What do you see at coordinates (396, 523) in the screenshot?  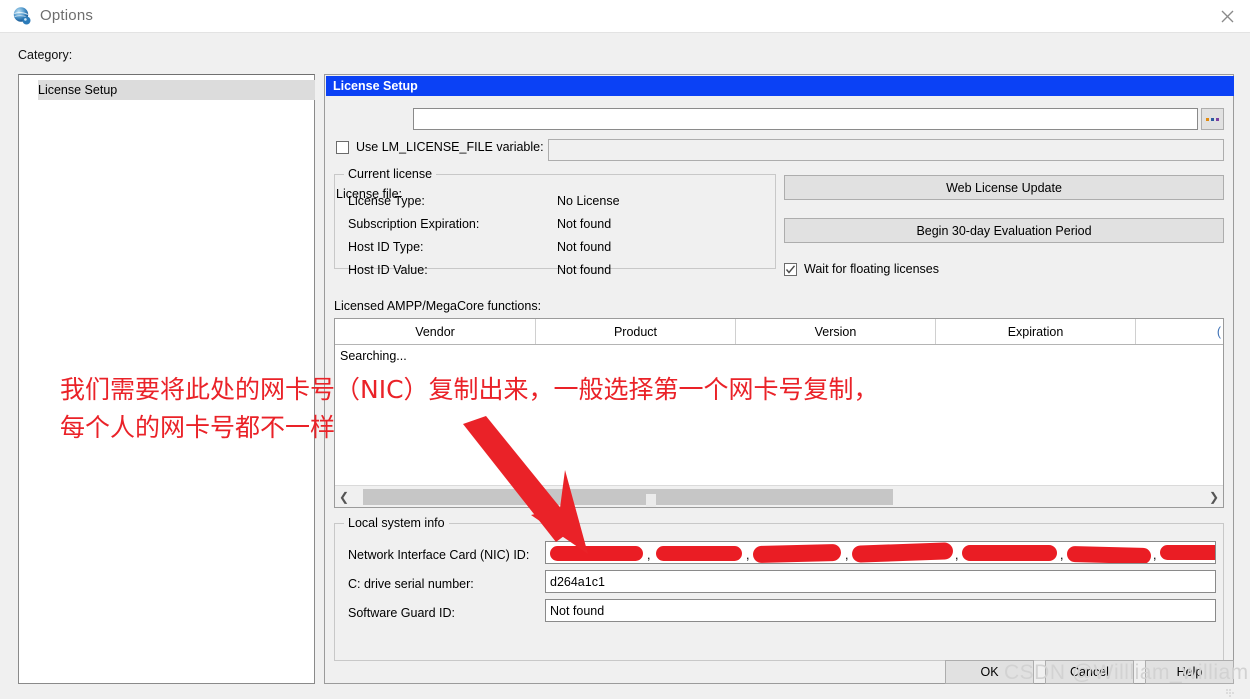 I see `local-system-info-title: Local system info` at bounding box center [396, 523].